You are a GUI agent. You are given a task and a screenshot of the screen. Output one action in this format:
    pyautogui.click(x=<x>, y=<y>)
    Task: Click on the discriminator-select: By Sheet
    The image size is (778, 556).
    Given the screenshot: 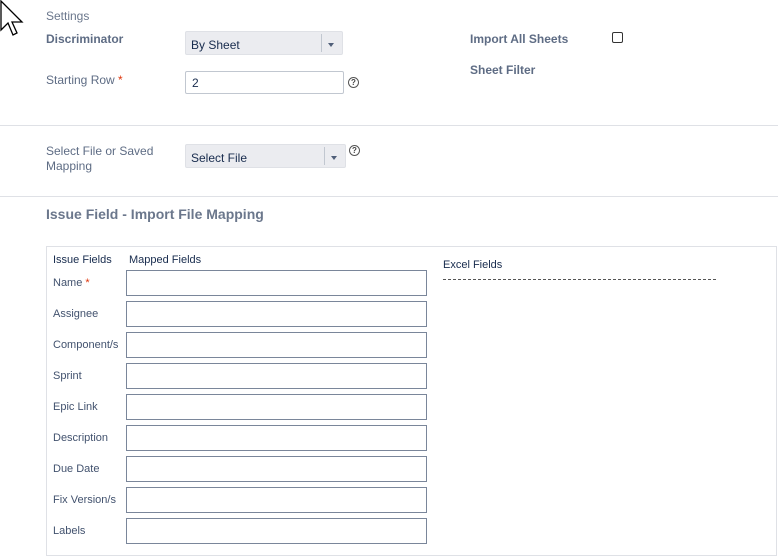 What is the action you would take?
    pyautogui.click(x=264, y=43)
    